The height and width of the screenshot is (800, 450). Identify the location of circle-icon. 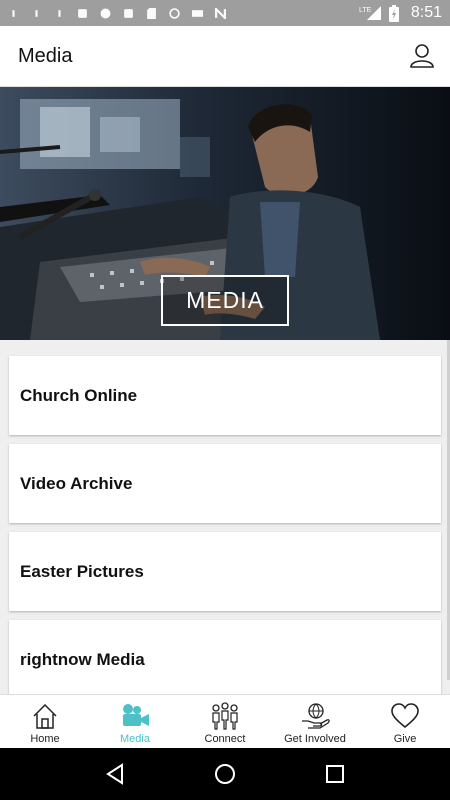
(105, 13).